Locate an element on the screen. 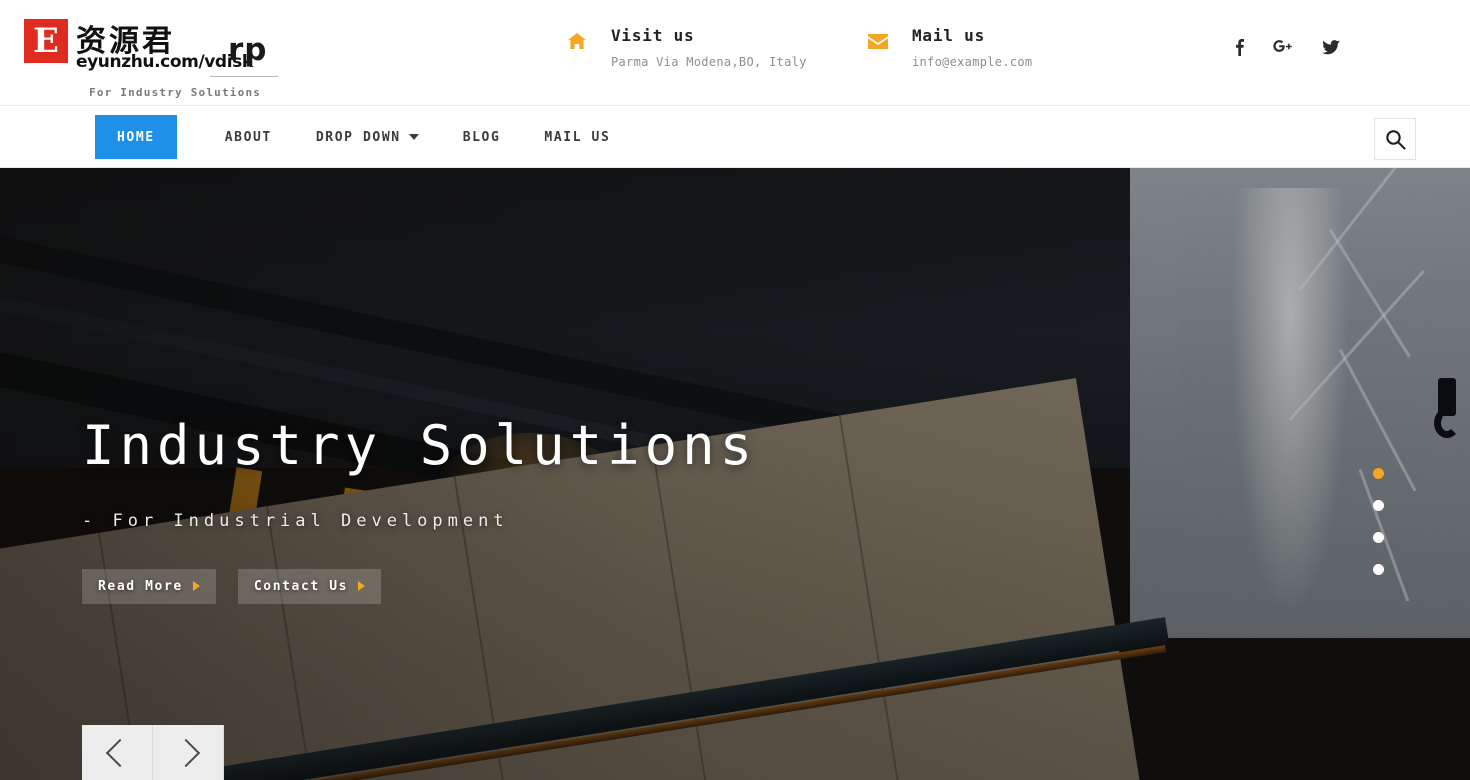  logo-mark-icon: E is located at coordinates (46, 41).